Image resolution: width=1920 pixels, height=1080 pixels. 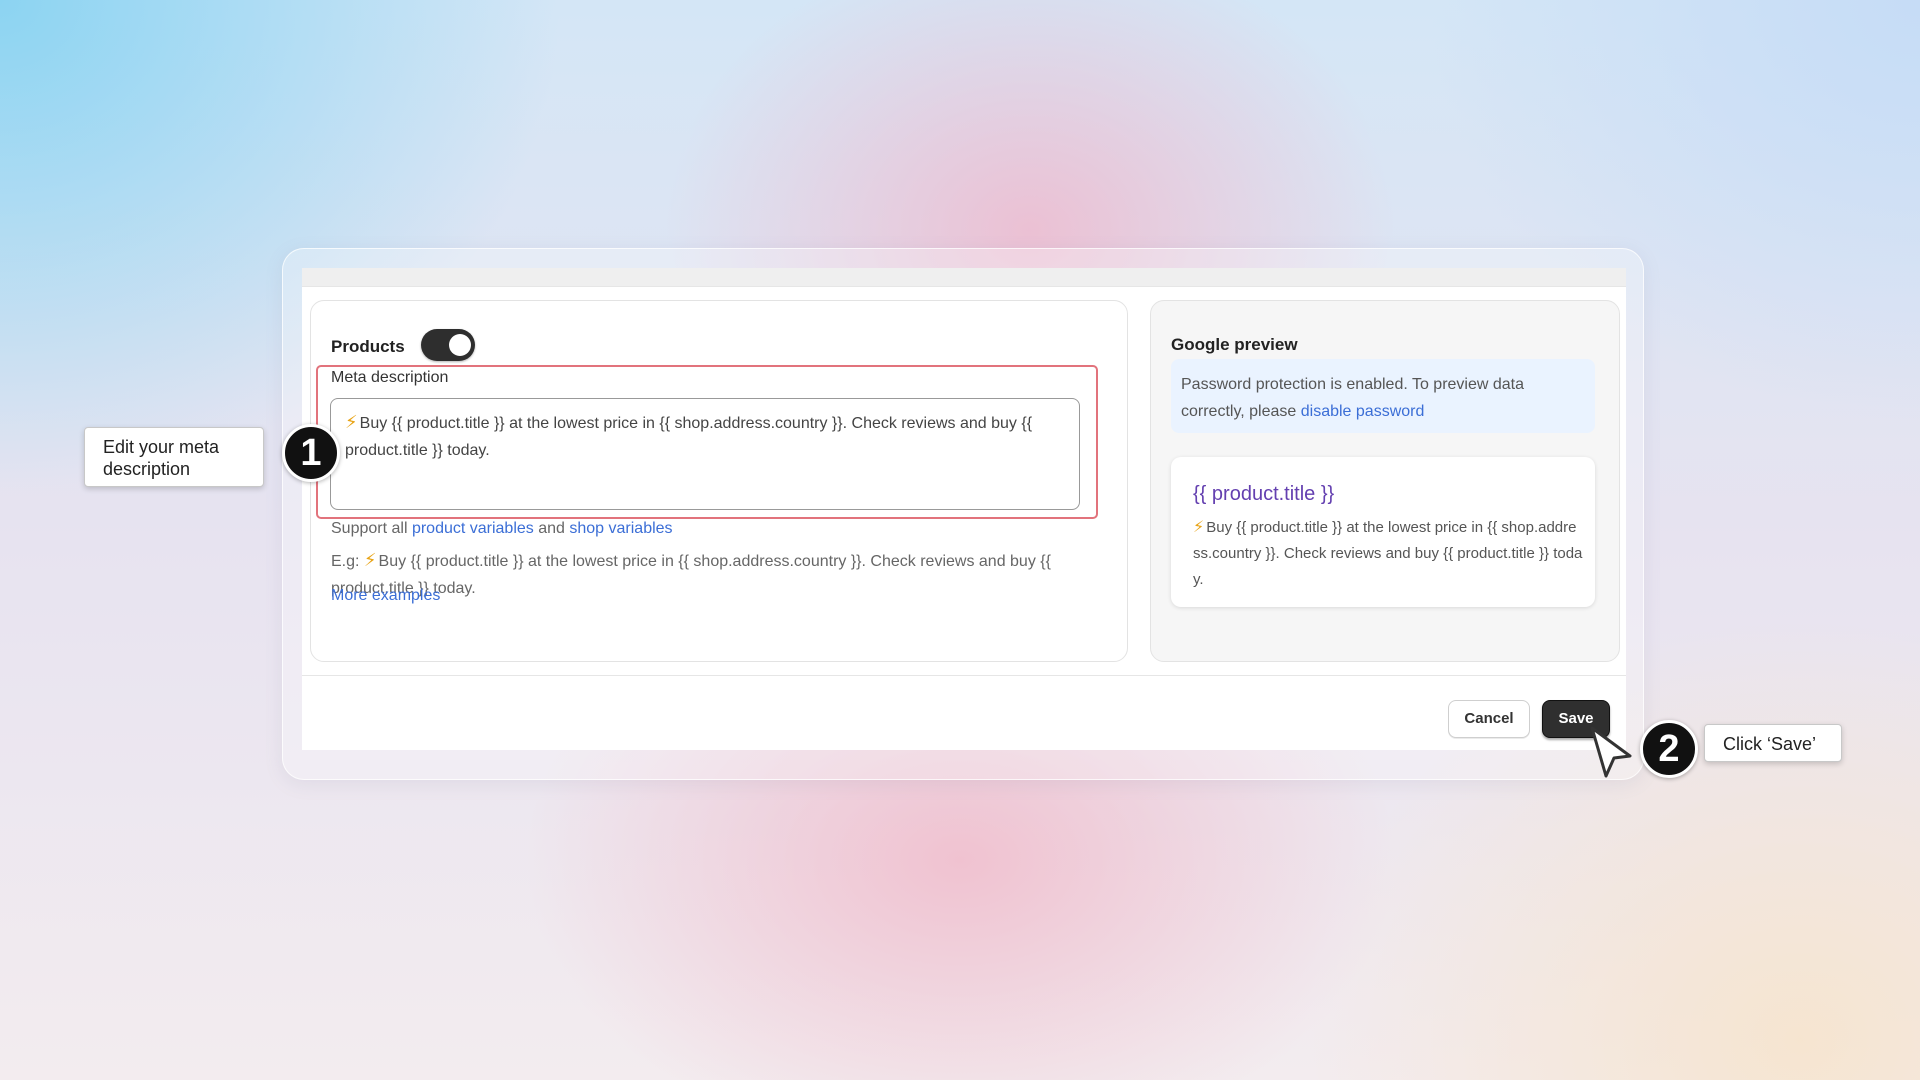 I want to click on meta-description-label: Meta description, so click(x=390, y=377).